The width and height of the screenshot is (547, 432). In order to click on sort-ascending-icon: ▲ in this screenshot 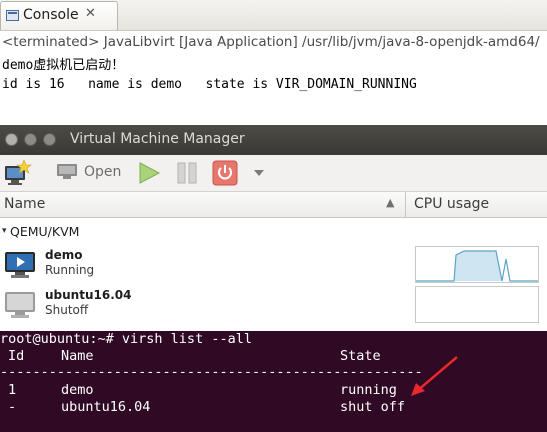, I will do `click(390, 202)`.